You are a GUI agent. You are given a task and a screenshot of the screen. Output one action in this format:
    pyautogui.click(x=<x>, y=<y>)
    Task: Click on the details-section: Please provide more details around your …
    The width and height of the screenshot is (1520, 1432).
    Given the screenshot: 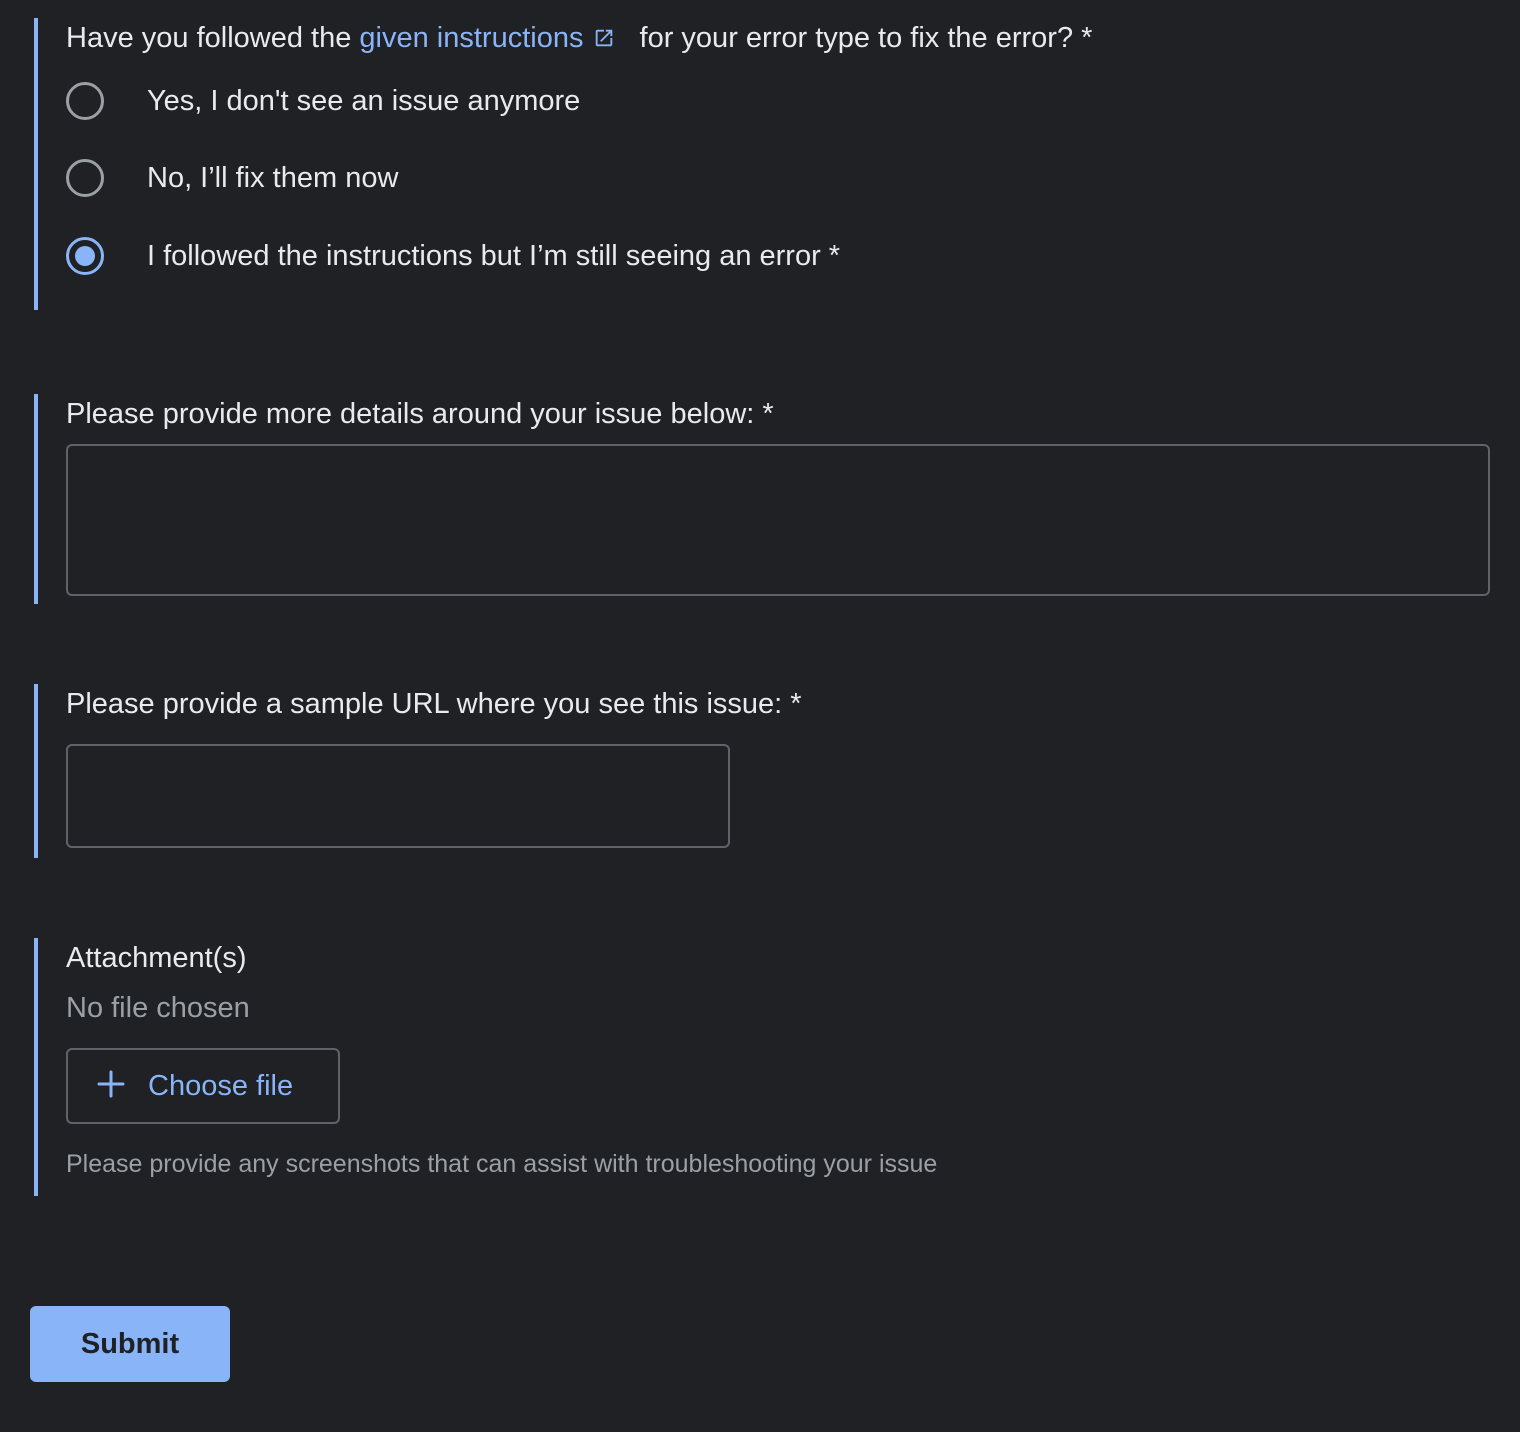 What is the action you would take?
    pyautogui.click(x=764, y=499)
    